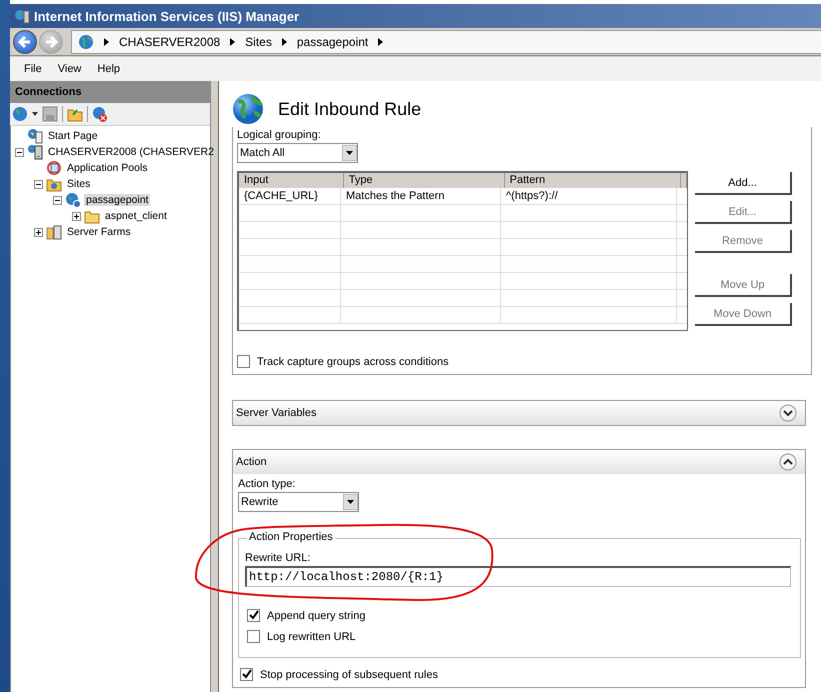 The width and height of the screenshot is (821, 692). I want to click on menu-item: File, so click(33, 69).